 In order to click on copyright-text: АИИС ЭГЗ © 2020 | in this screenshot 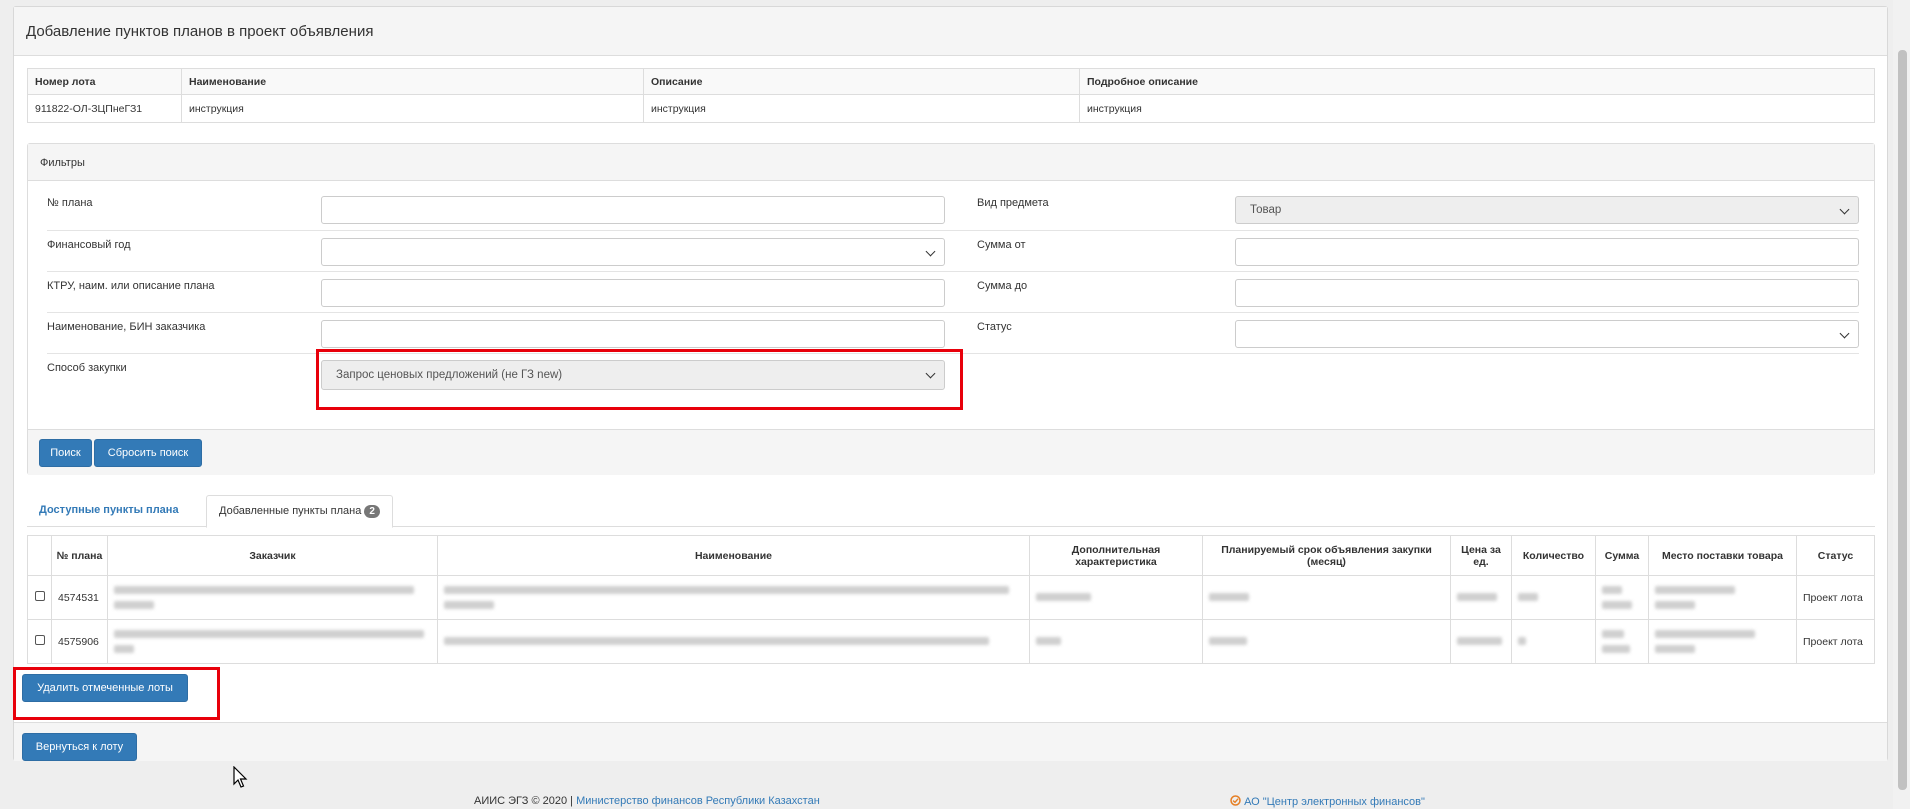, I will do `click(525, 801)`.